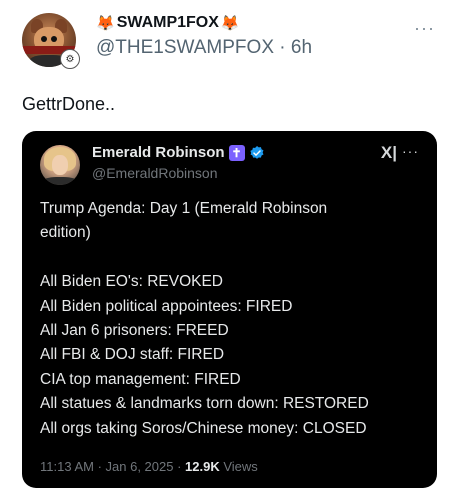 This screenshot has width=459, height=500. I want to click on quoted-more-icon: ···, so click(410, 151).